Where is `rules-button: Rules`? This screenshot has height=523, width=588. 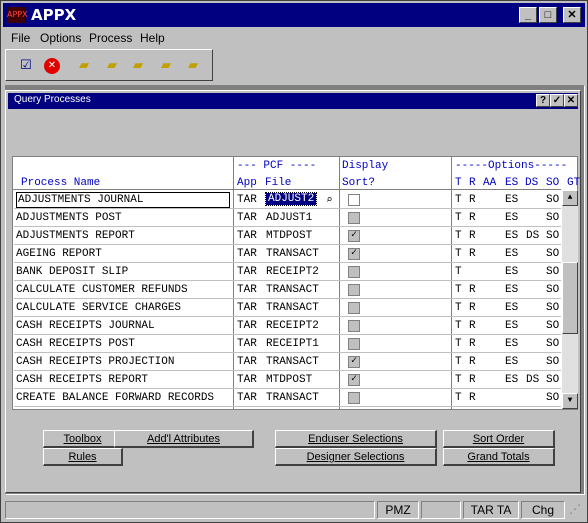
rules-button: Rules is located at coordinates (83, 457).